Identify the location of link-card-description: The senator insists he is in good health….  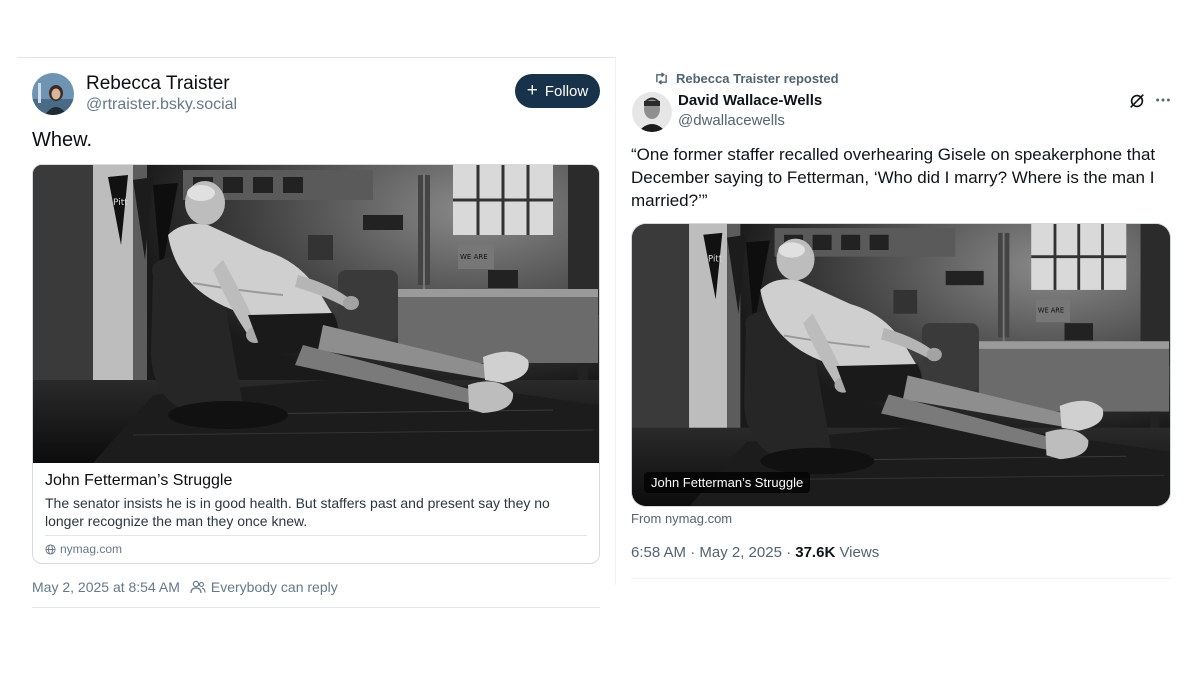
(297, 512).